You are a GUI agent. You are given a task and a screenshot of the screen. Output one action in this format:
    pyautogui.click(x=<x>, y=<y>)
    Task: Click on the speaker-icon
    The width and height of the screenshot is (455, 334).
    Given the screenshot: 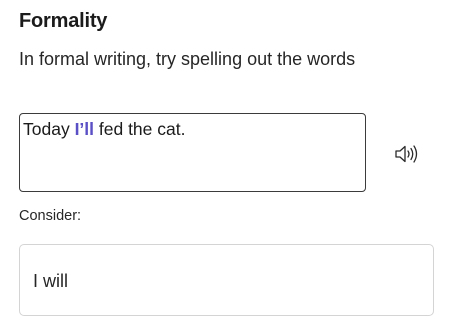 What is the action you would take?
    pyautogui.click(x=406, y=154)
    